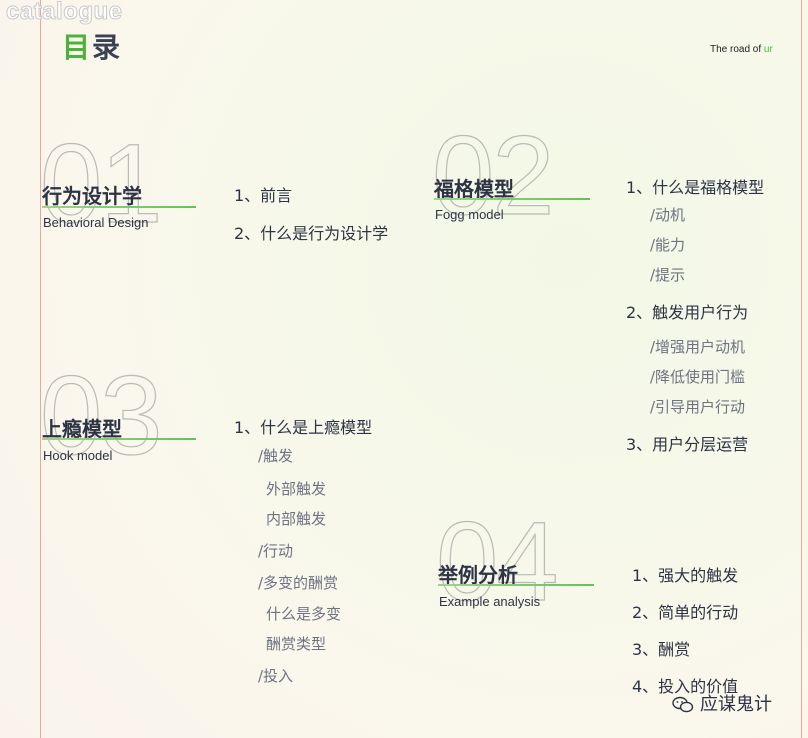 This screenshot has height=738, width=808. Describe the element at coordinates (78, 455) in the screenshot. I see `section-03-subtitle: Hook model` at that location.